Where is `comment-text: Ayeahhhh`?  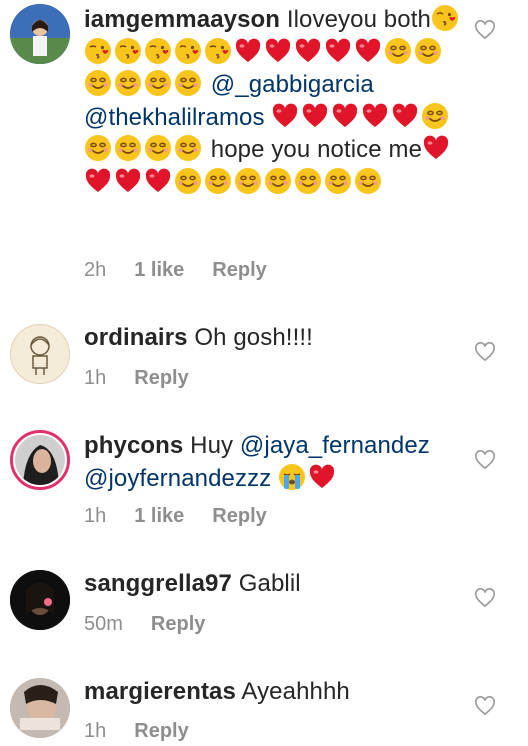
comment-text: Ayeahhhh is located at coordinates (295, 691).